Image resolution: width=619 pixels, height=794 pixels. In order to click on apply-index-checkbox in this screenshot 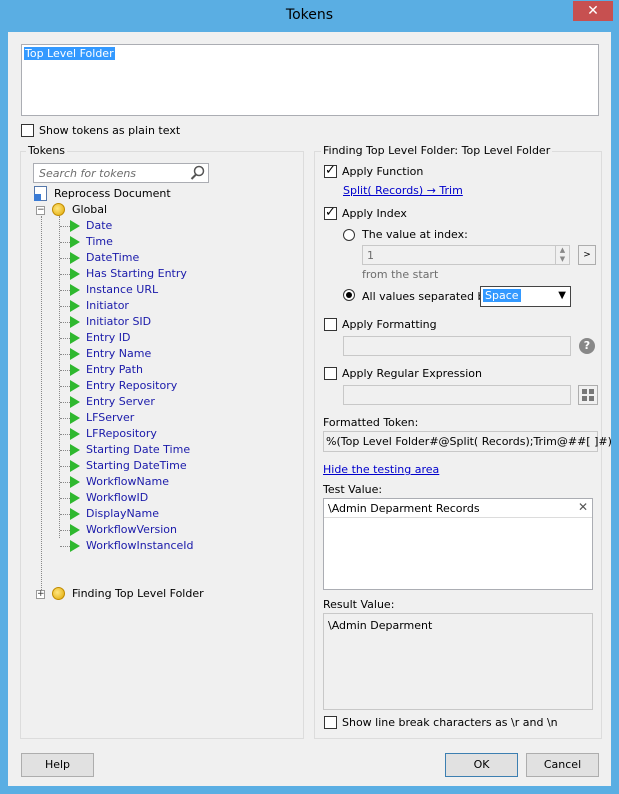, I will do `click(330, 212)`.